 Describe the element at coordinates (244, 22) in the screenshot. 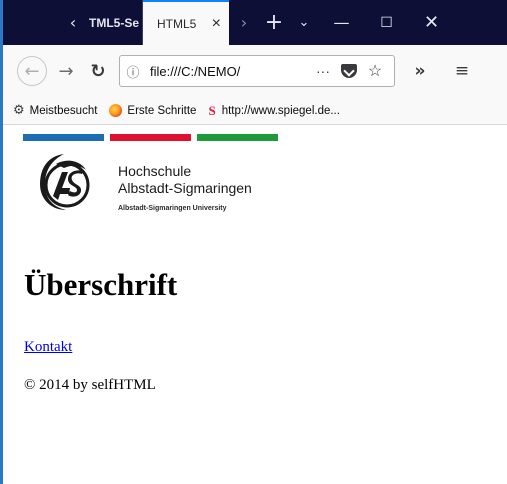

I see `tab-scroll-right-icon: ›` at that location.